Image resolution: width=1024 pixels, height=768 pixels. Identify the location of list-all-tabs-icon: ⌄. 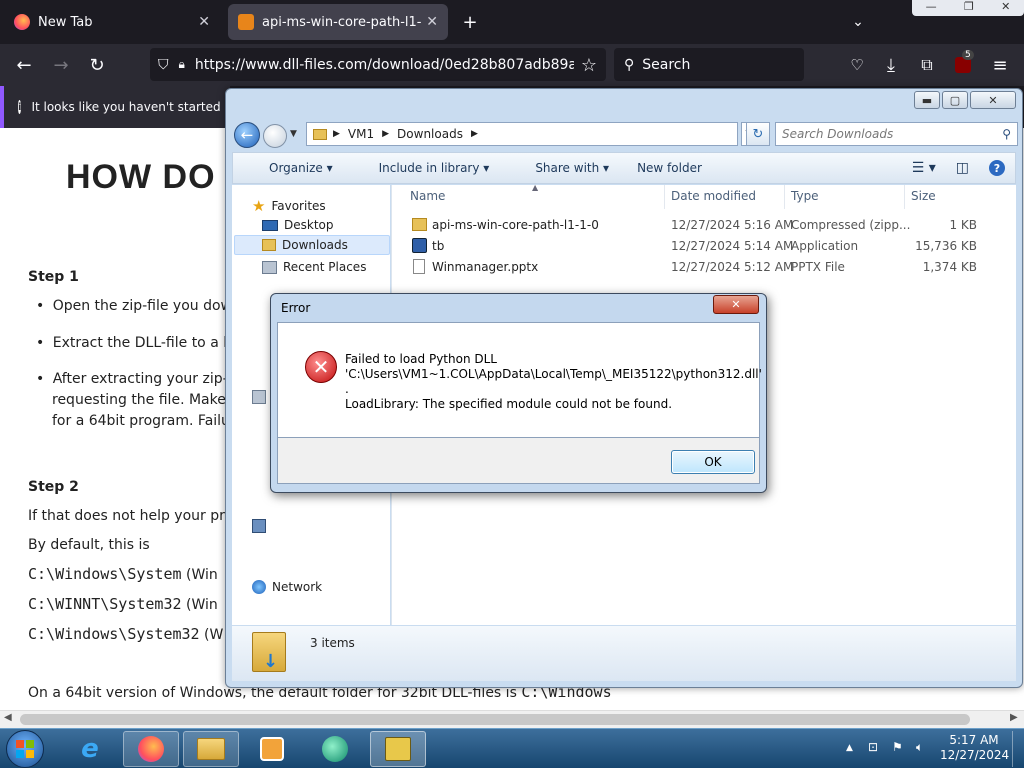
(858, 22).